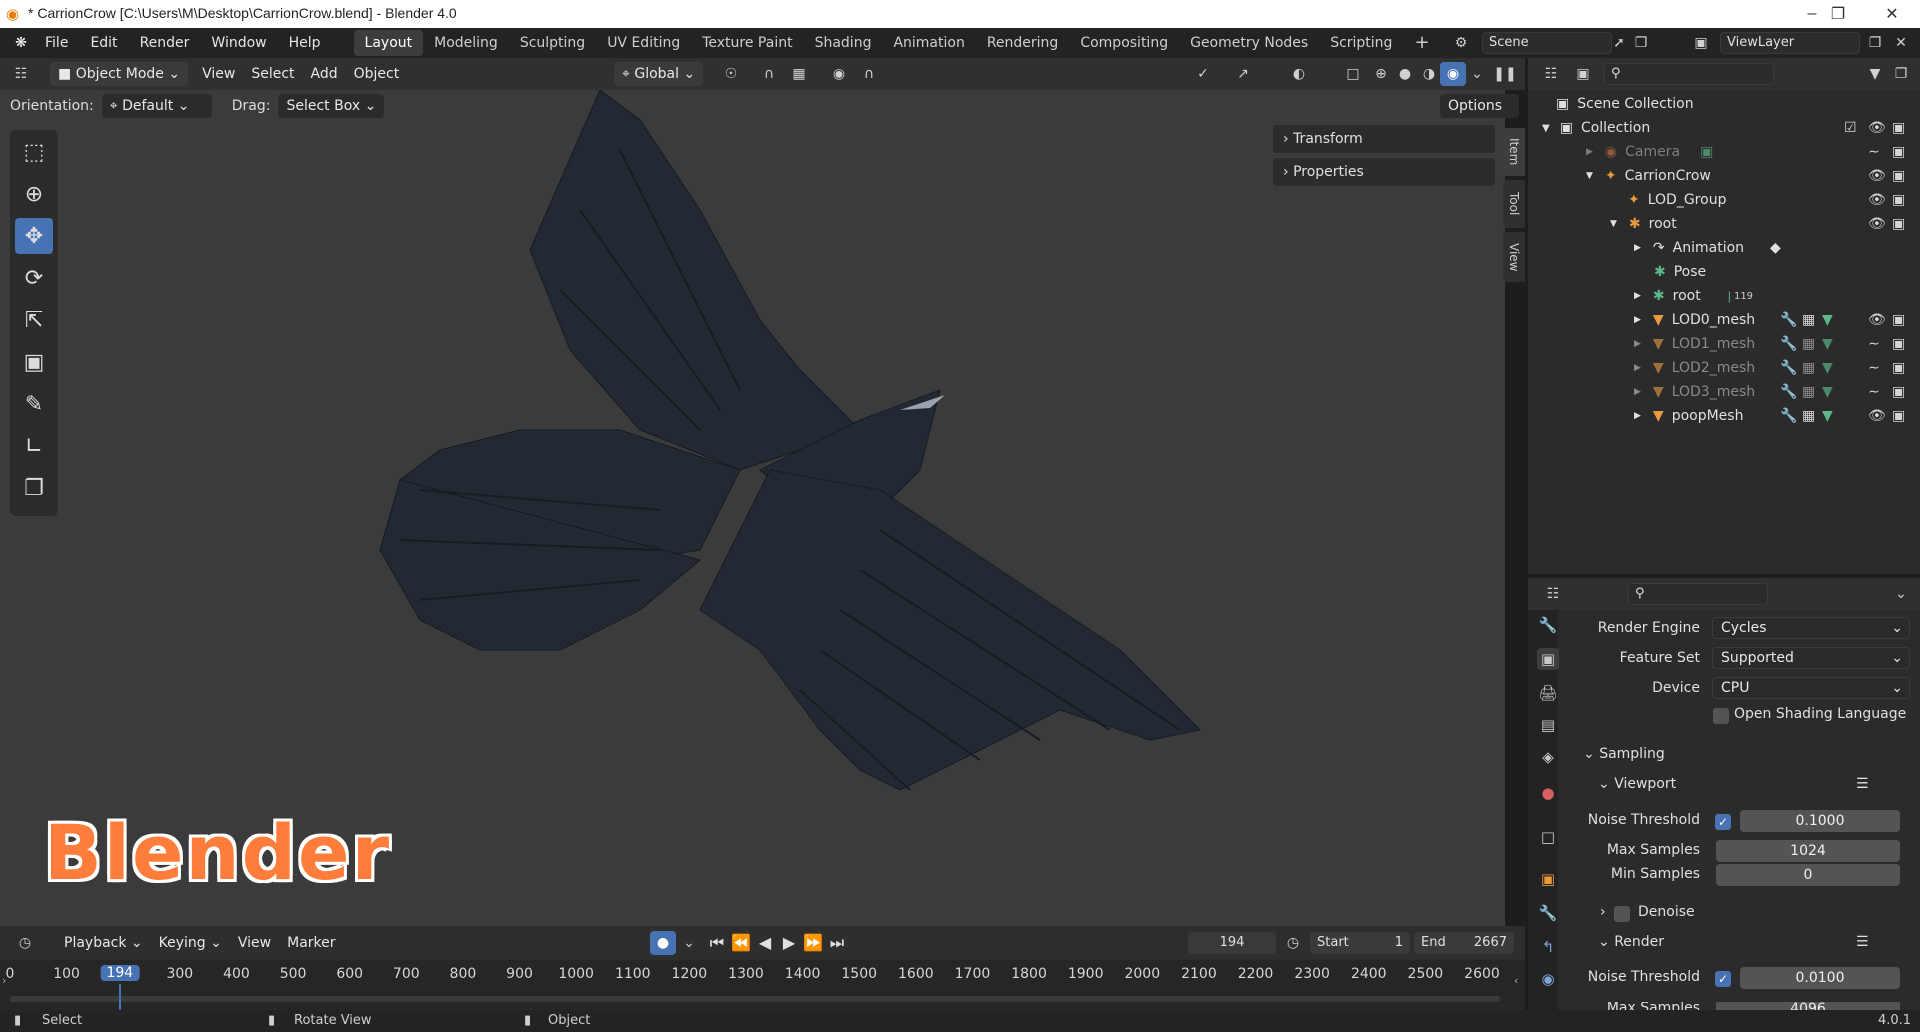 The image size is (1920, 1032). Describe the element at coordinates (1808, 1006) in the screenshot. I see `render-max-samples-field: 4096` at that location.